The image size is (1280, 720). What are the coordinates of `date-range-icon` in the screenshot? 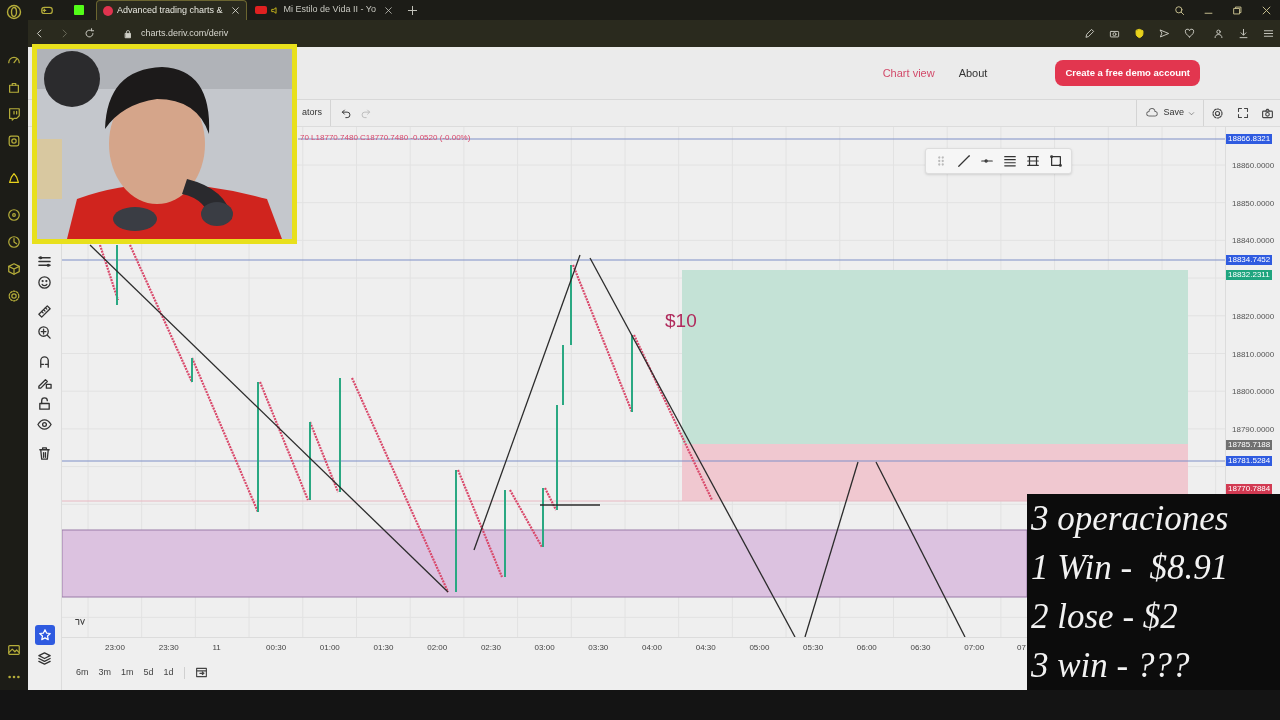 It's located at (201, 672).